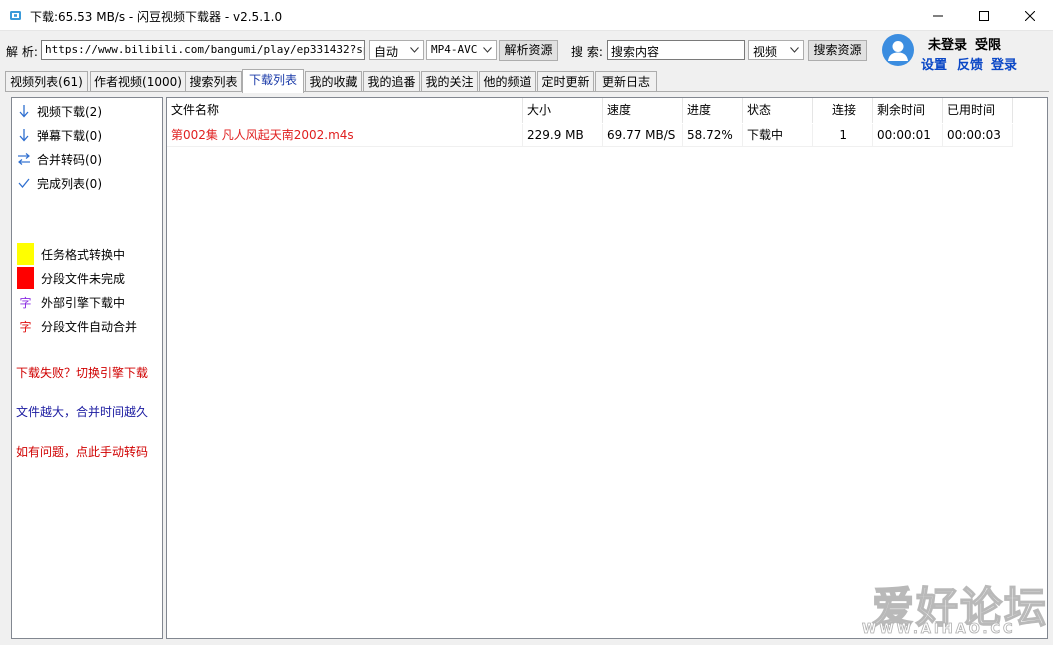  Describe the element at coordinates (970, 63) in the screenshot. I see `feedback-link: 反馈` at that location.